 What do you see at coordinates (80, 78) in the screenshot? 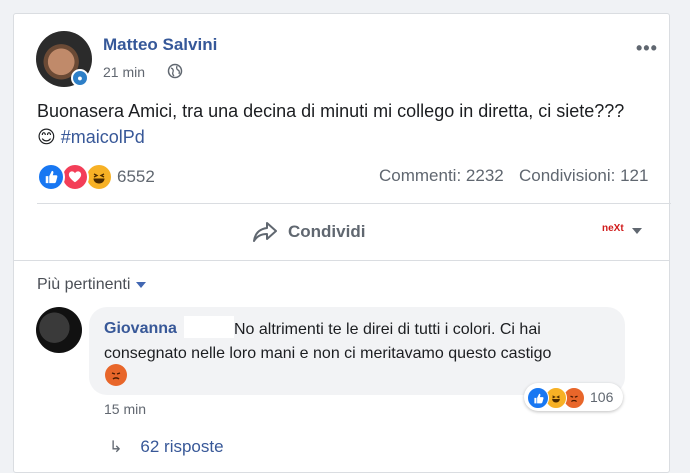
I see `live-badge-icon: ●` at bounding box center [80, 78].